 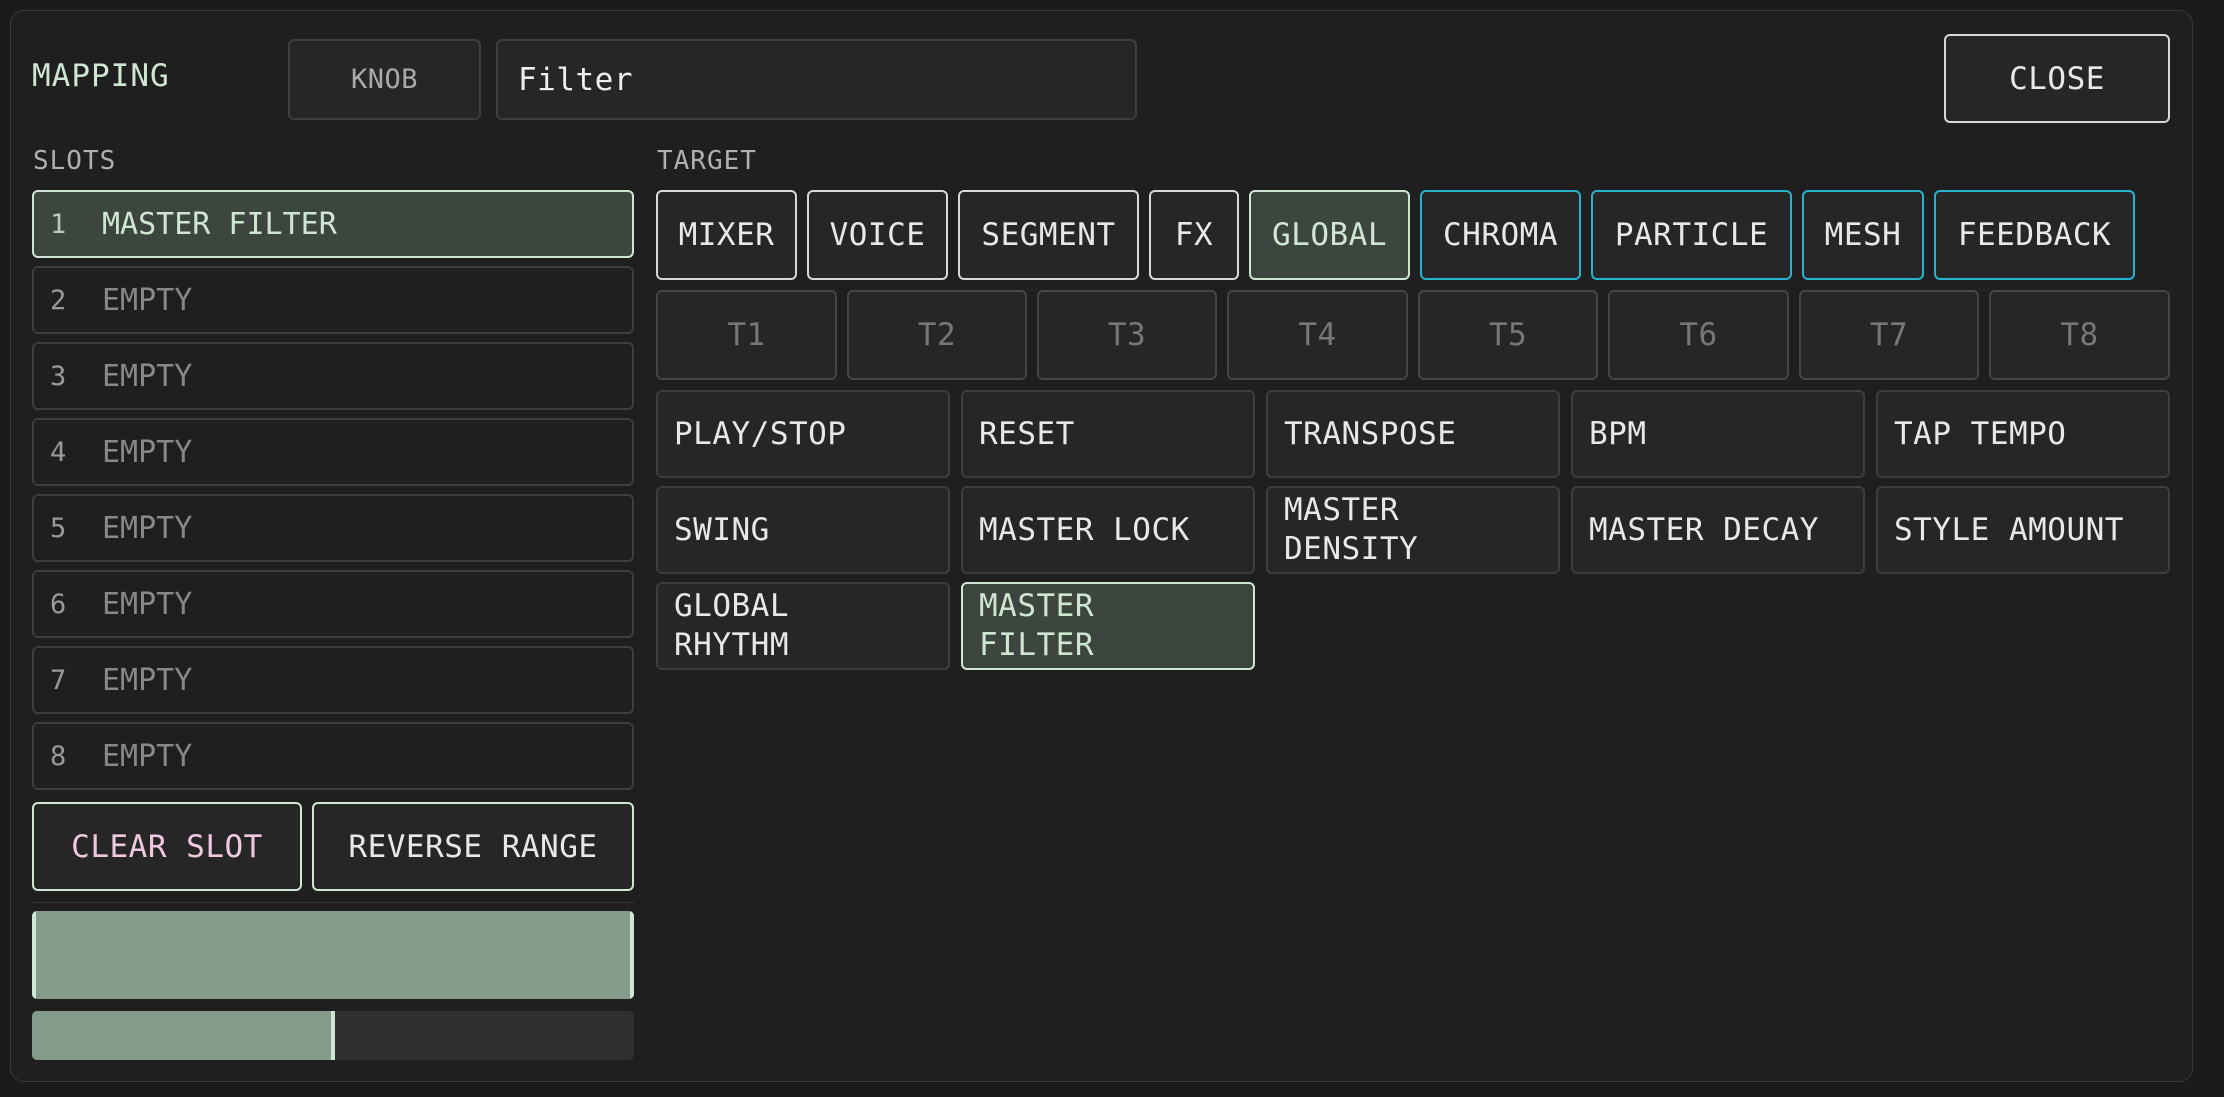 I want to click on slots-heading: SLOTS, so click(x=75, y=161).